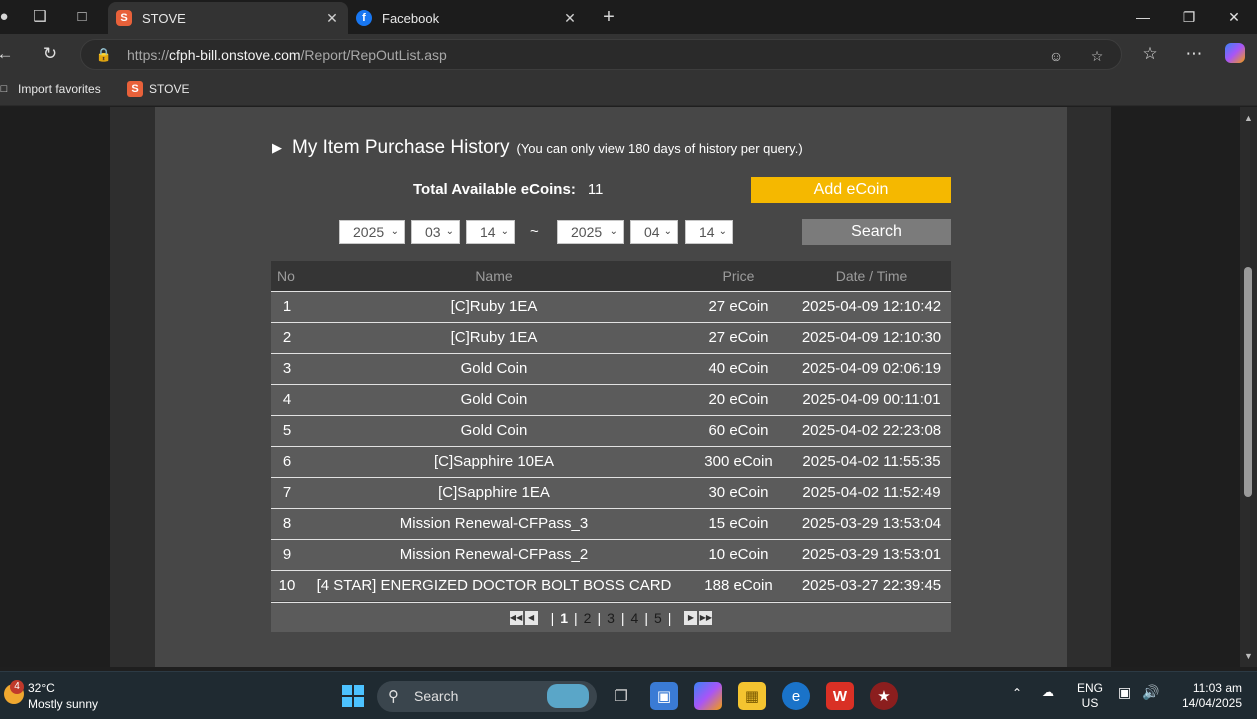  I want to click on lock-icon: 🔒, so click(104, 55).